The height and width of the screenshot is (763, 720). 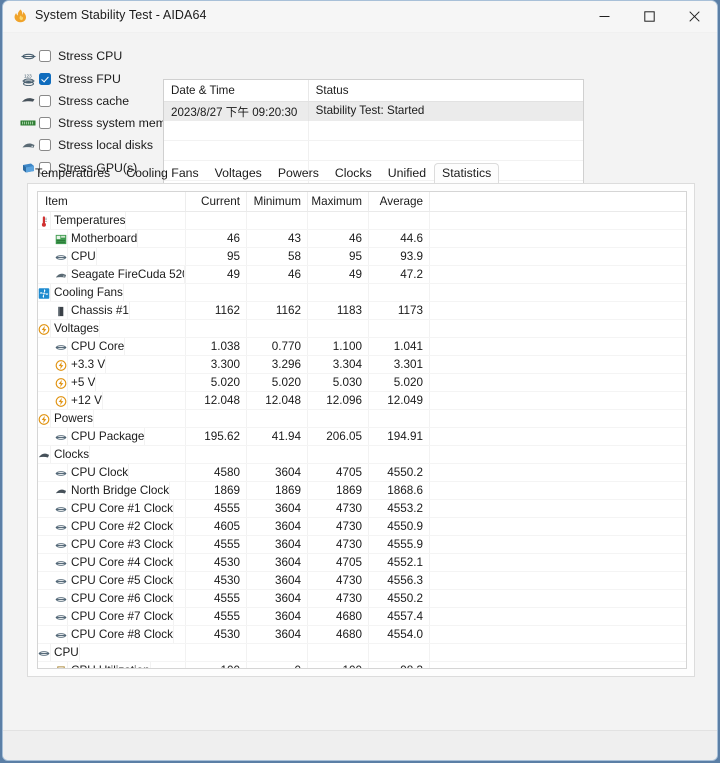 I want to click on statistics-cell-average: 194.91, so click(x=399, y=436).